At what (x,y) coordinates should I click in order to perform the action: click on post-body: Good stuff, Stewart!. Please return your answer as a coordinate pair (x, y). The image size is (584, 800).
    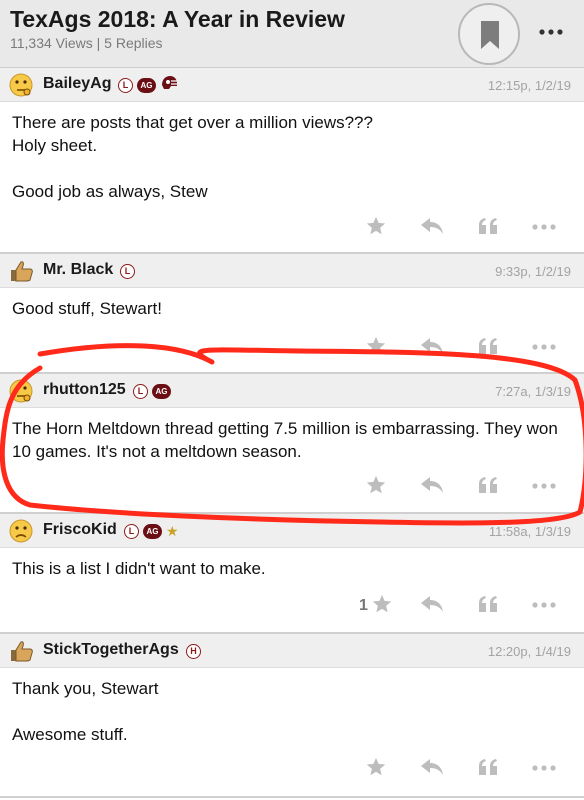
    Looking at the image, I should click on (293, 308).